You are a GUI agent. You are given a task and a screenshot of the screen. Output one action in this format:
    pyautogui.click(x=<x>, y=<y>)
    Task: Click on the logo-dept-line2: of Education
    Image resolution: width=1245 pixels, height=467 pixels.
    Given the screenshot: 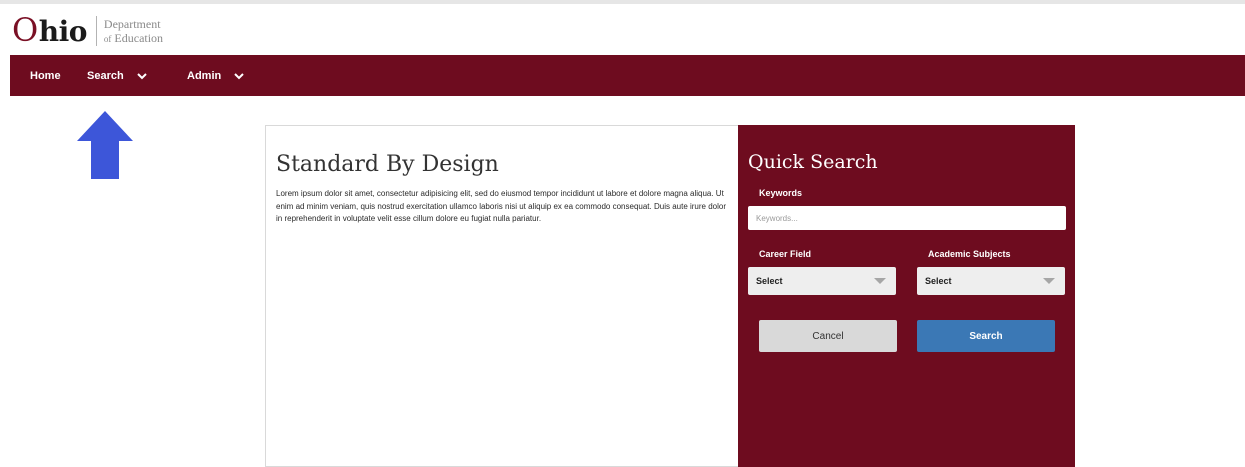 What is the action you would take?
    pyautogui.click(x=133, y=38)
    